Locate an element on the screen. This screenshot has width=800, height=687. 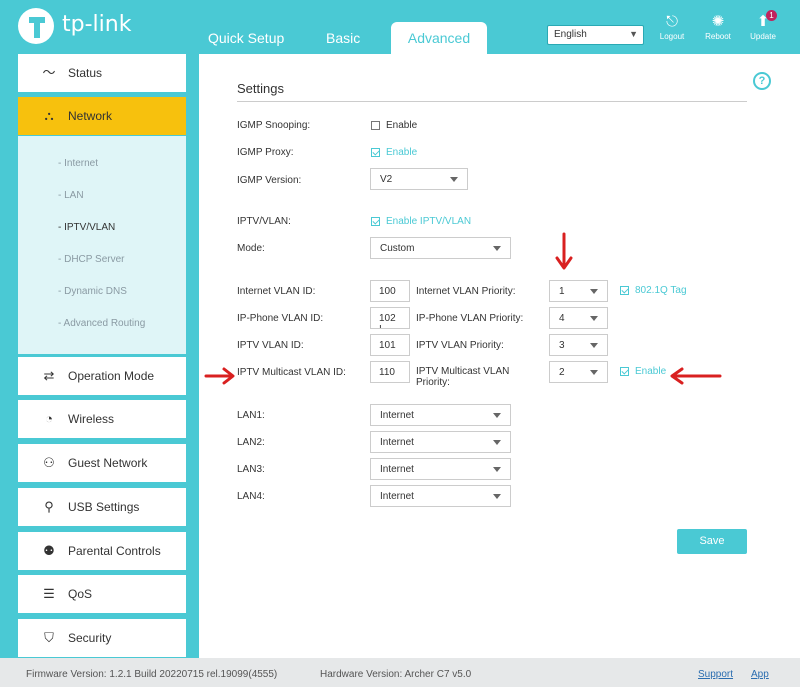
submenu-item-advanced-routing: - Advanced Routing is located at coordinates (101, 323).